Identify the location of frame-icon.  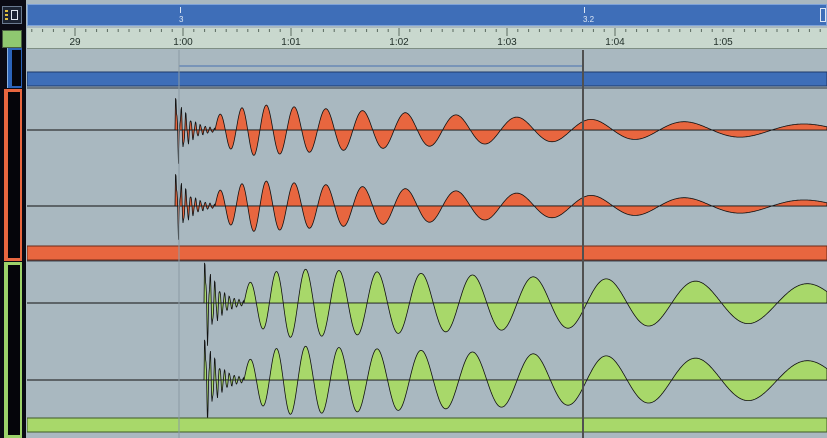
(14, 15).